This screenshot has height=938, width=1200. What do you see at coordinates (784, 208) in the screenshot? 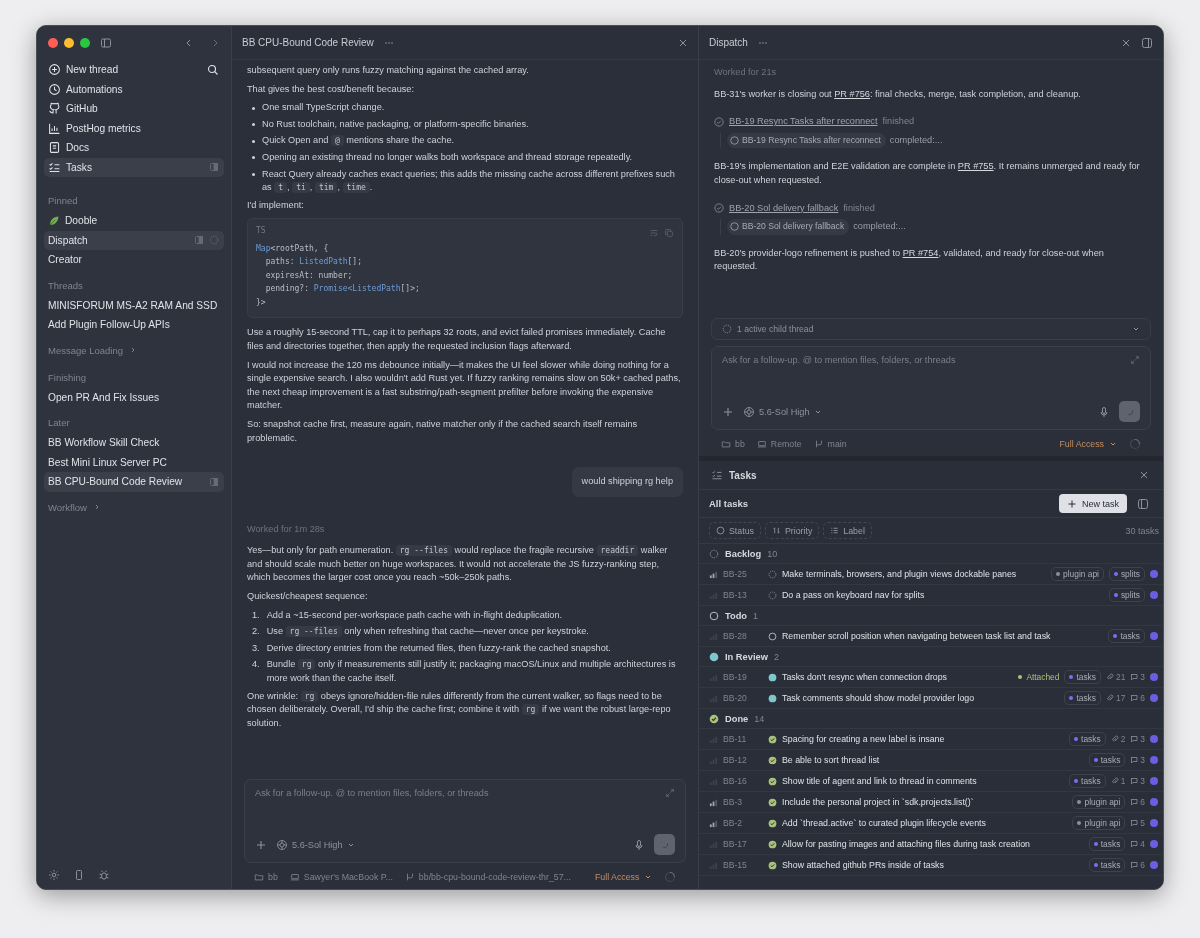
I see `task-link: BB-20 Sol delivery fallback` at bounding box center [784, 208].